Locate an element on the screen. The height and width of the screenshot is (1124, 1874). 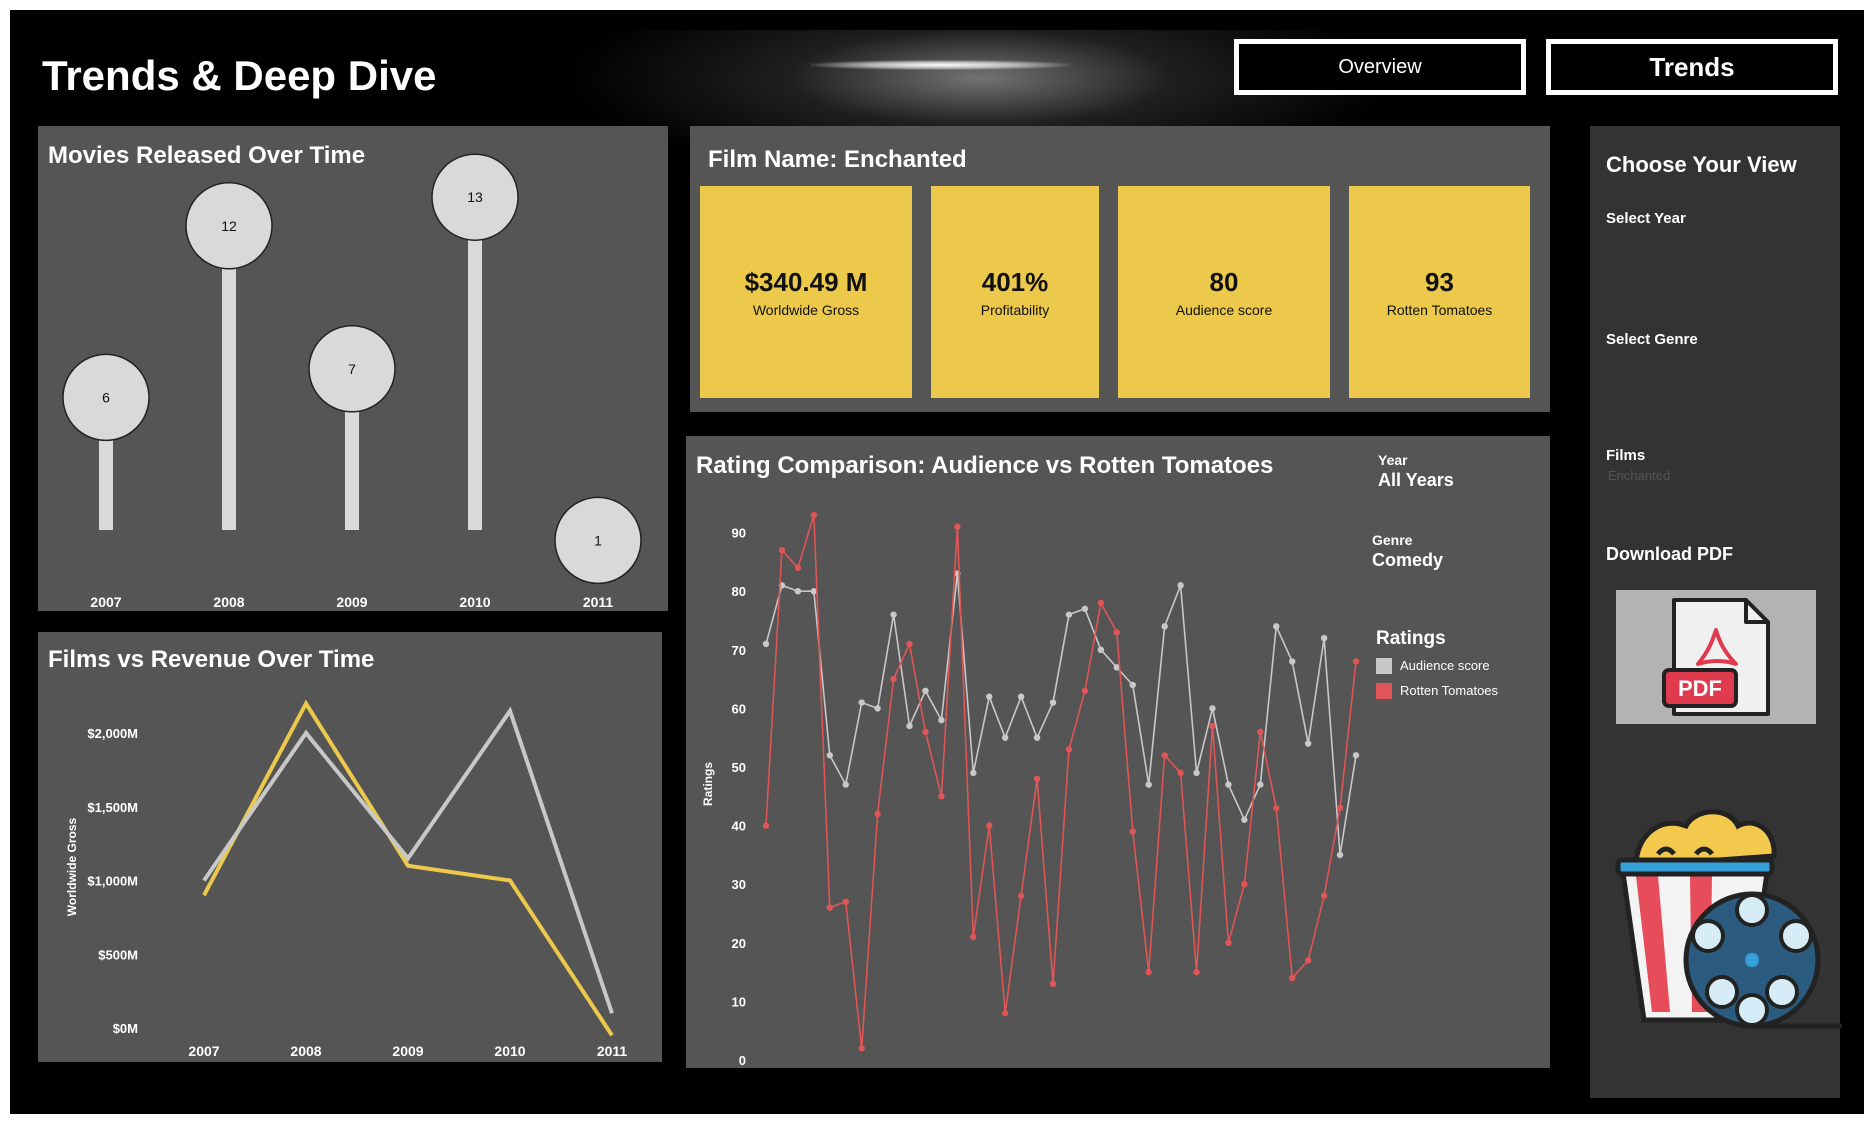
genre-filter-value: Comedy is located at coordinates (1407, 560).